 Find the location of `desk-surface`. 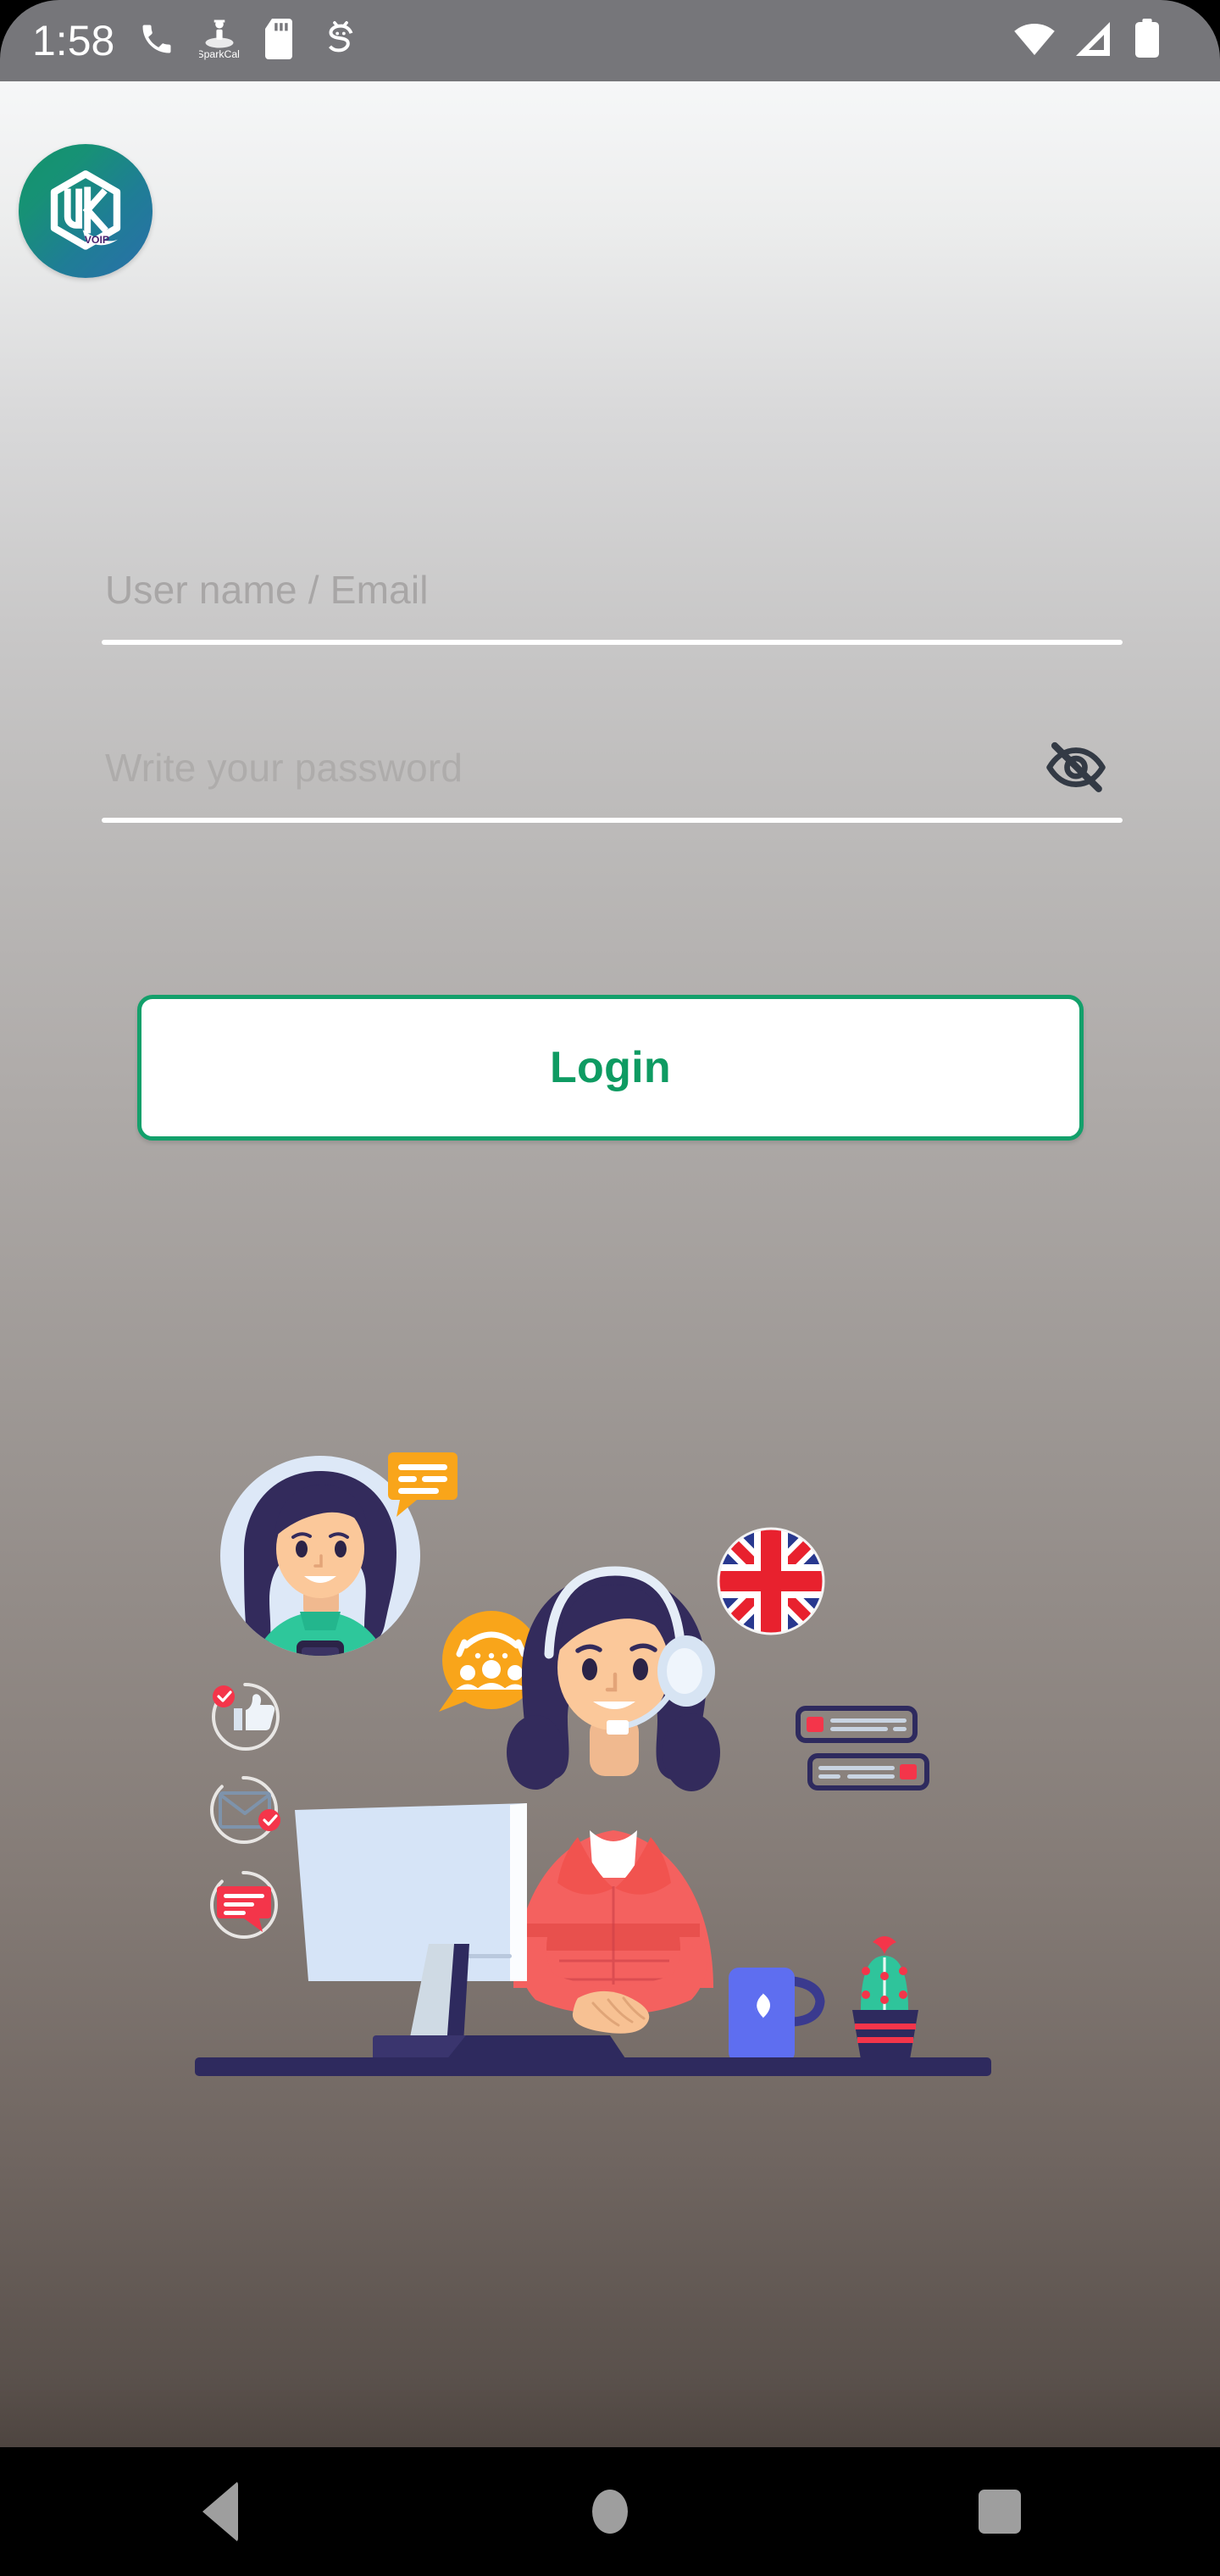

desk-surface is located at coordinates (593, 2066).